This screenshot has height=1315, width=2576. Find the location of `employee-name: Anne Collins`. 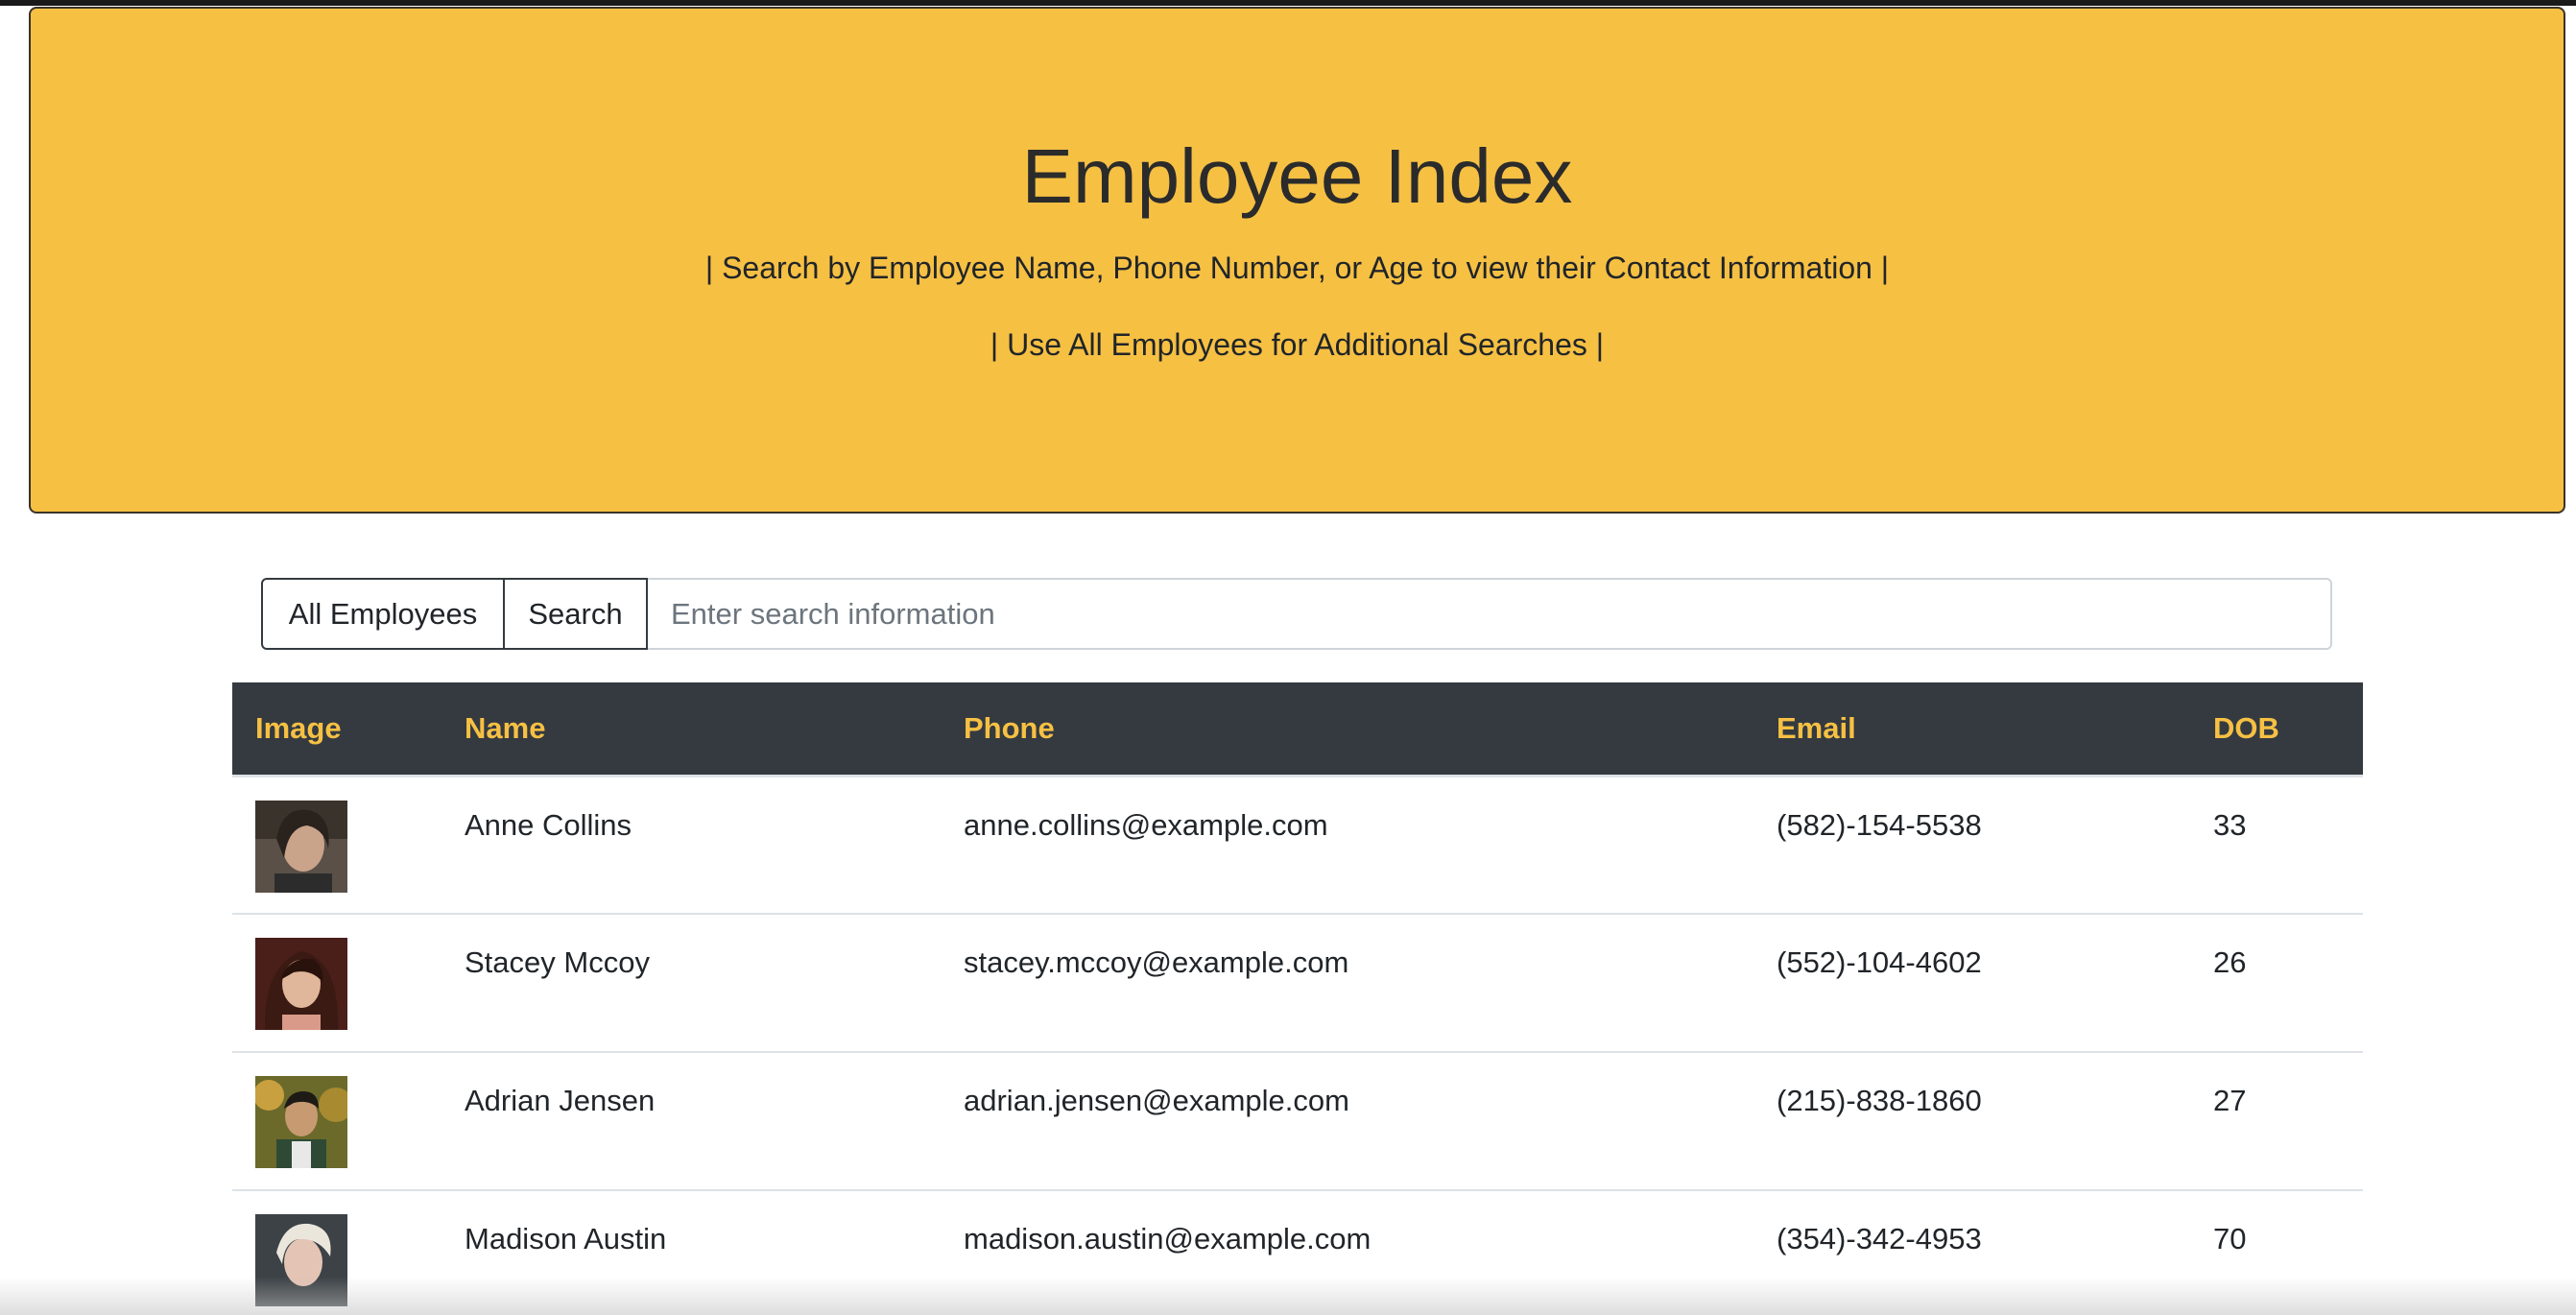

employee-name: Anne Collins is located at coordinates (691, 845).